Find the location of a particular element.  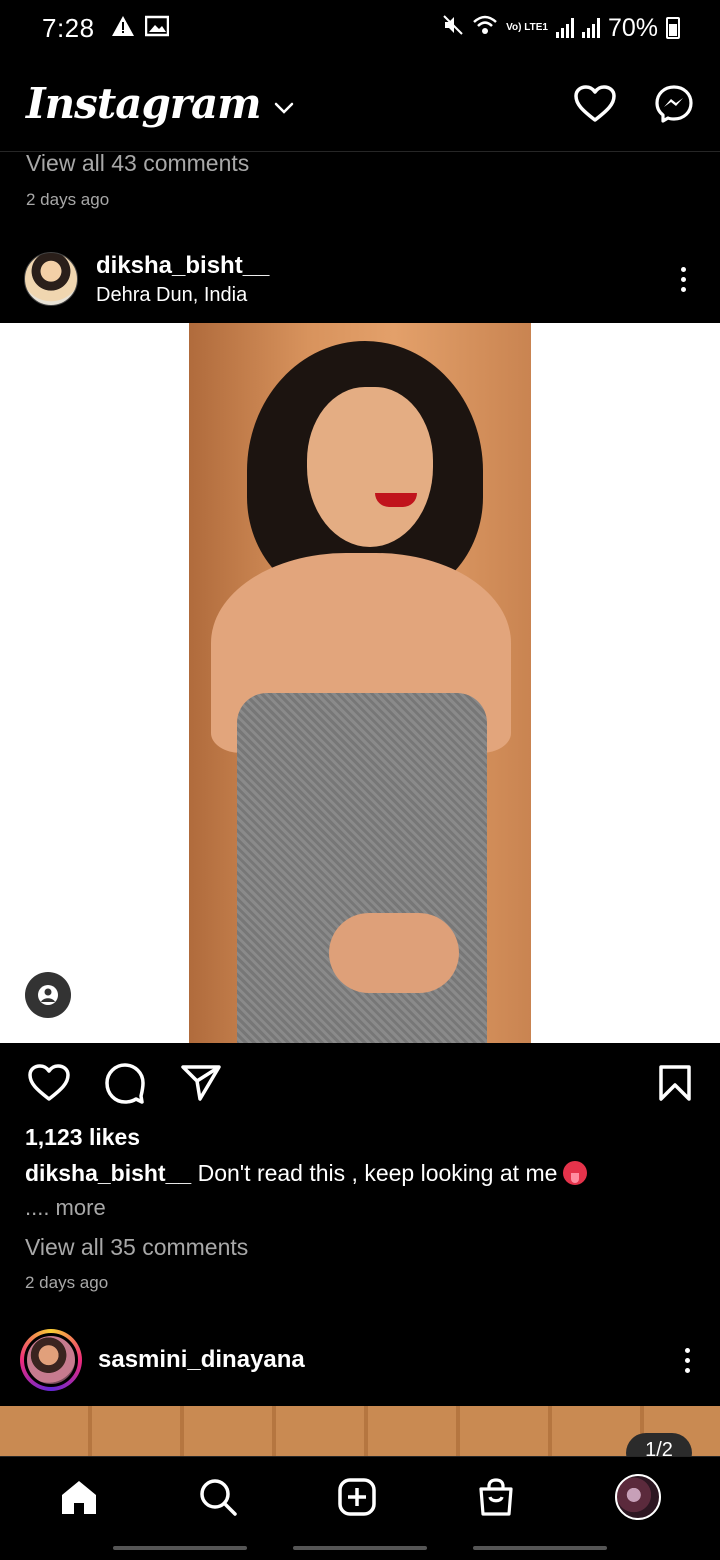

shop-icon is located at coordinates (496, 1497).